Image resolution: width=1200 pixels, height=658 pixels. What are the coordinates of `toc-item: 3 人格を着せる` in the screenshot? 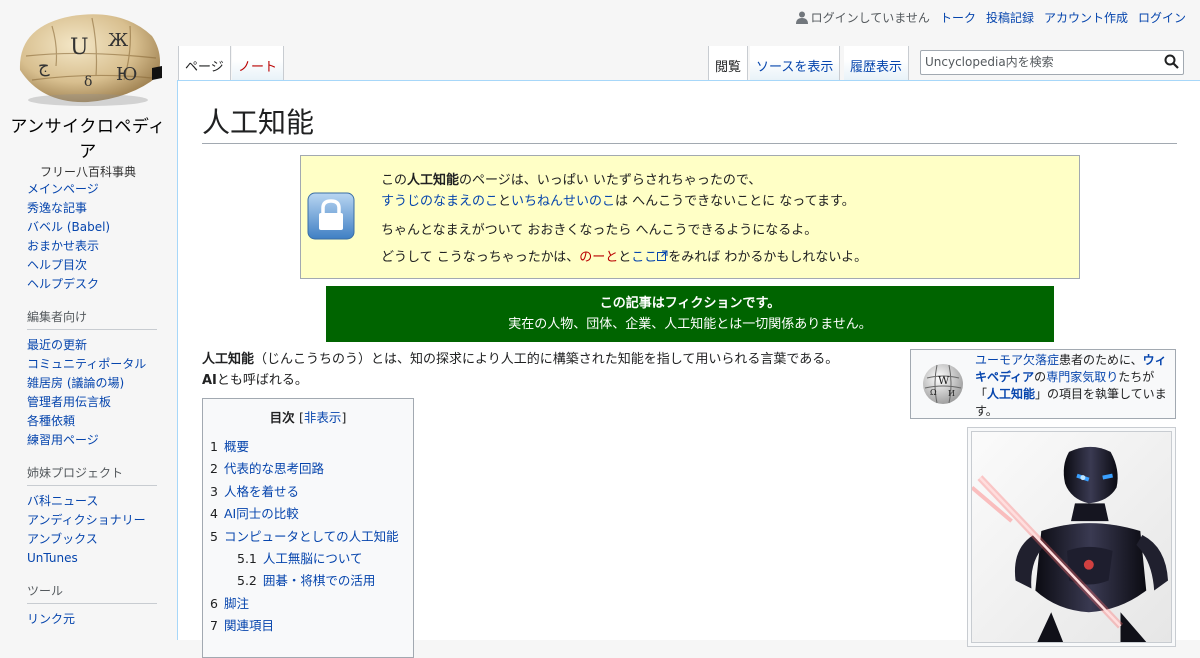 It's located at (308, 492).